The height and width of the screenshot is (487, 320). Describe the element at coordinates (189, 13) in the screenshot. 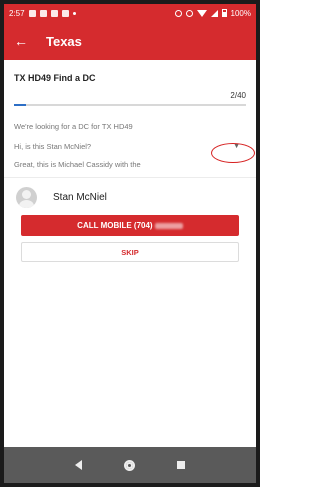

I see `hotspot-icon` at that location.